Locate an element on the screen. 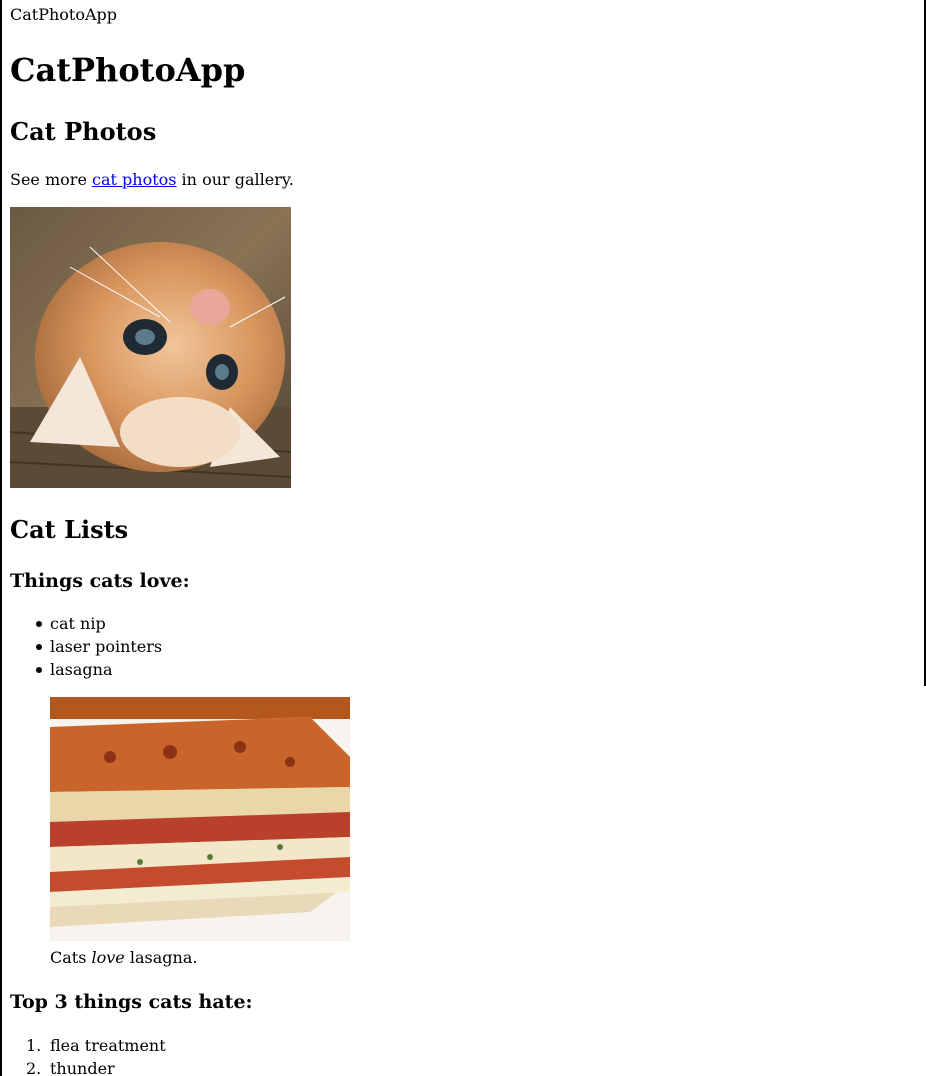  cat-lists-heading: Cat Lists is located at coordinates (69, 529).